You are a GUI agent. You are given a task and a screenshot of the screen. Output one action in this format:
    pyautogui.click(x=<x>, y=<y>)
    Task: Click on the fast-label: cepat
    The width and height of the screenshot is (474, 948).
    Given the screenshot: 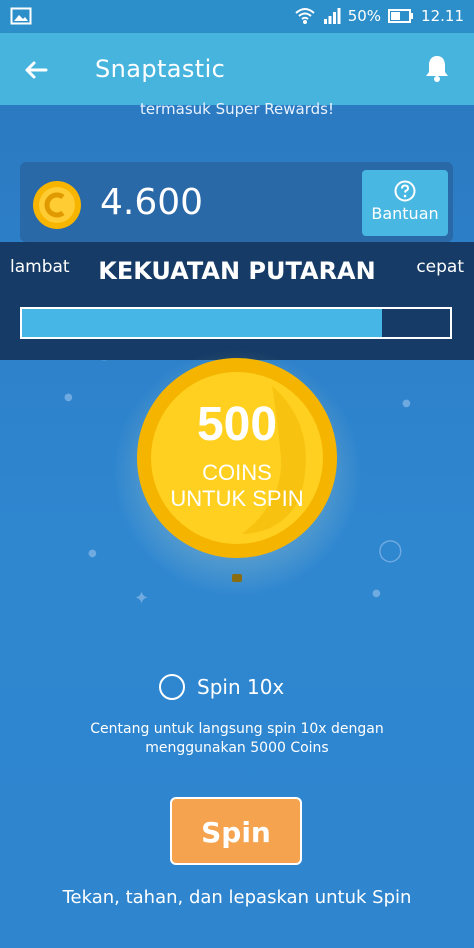 What is the action you would take?
    pyautogui.click(x=440, y=267)
    